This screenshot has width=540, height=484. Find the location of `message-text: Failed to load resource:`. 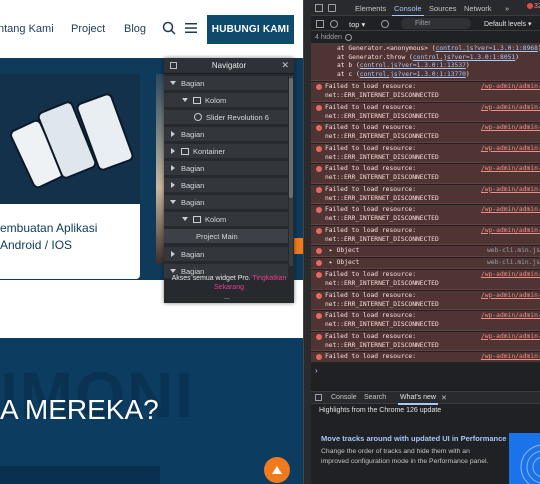

message-text: Failed to load resource: is located at coordinates (370, 230).